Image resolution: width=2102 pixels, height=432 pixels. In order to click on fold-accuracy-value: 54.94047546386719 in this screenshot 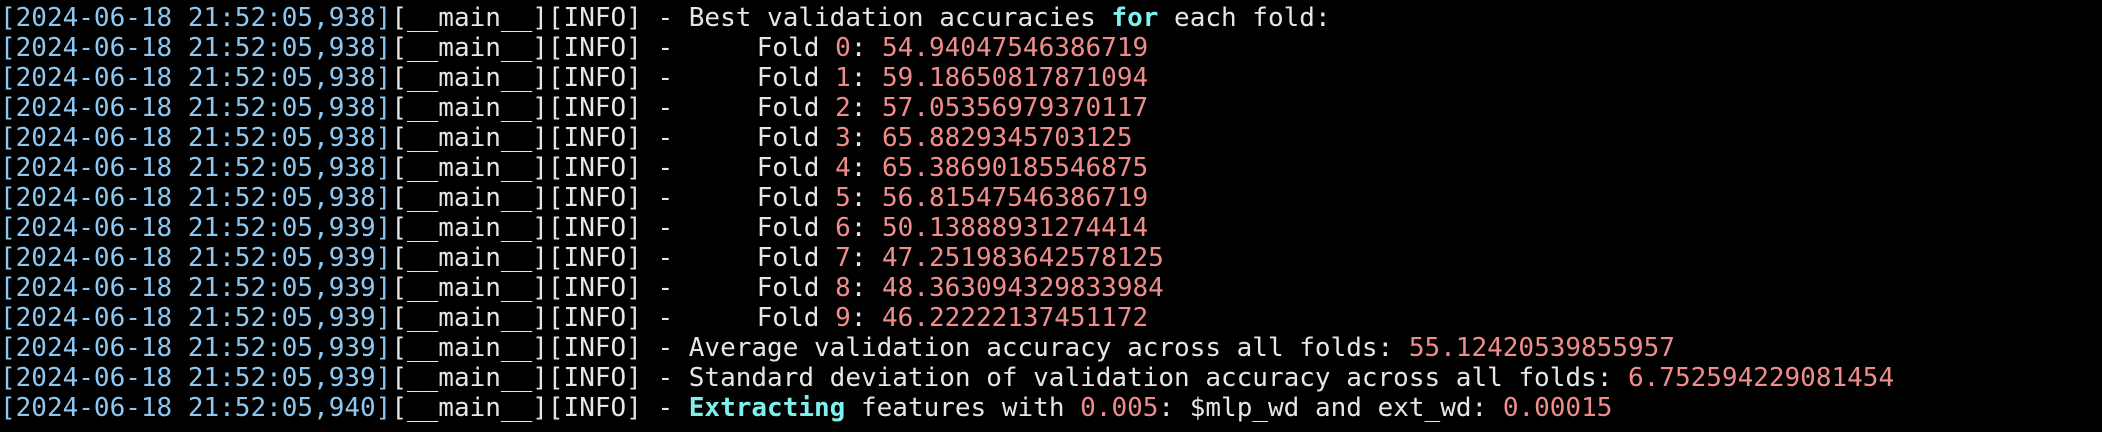, I will do `click(1015, 48)`.